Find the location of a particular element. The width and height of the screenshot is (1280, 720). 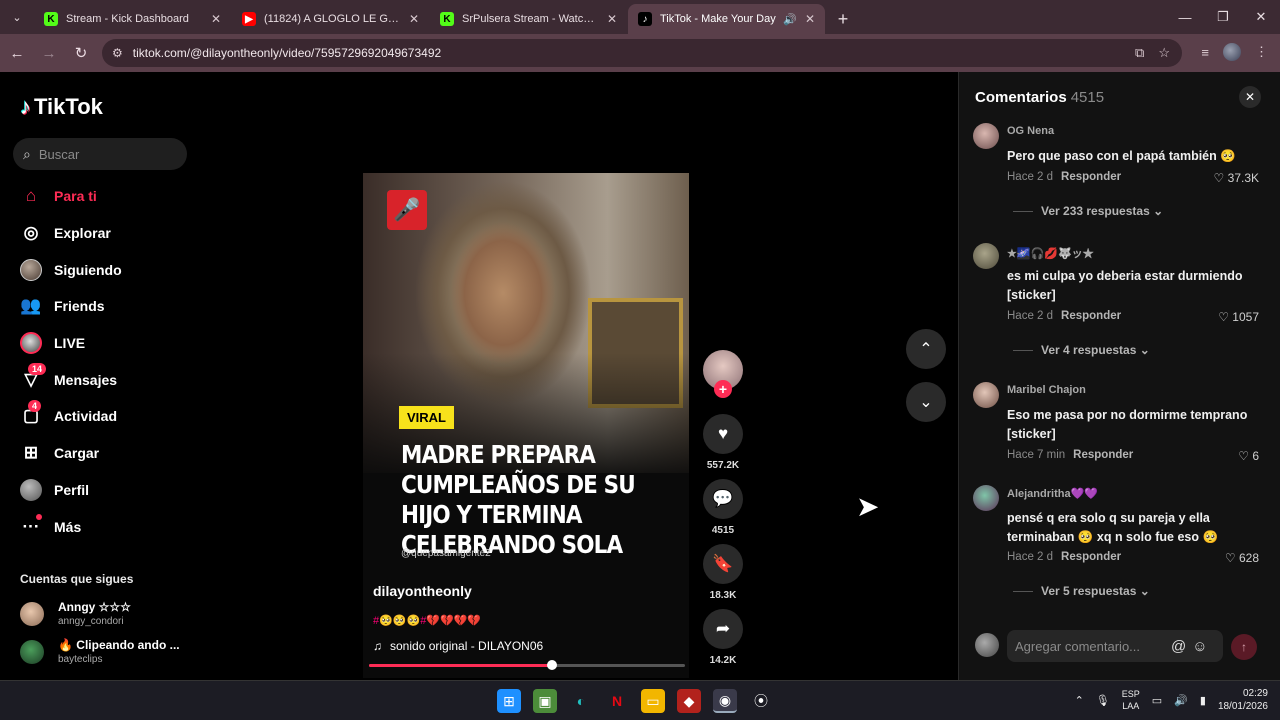

battery-icon: ▮ is located at coordinates (1203, 700).